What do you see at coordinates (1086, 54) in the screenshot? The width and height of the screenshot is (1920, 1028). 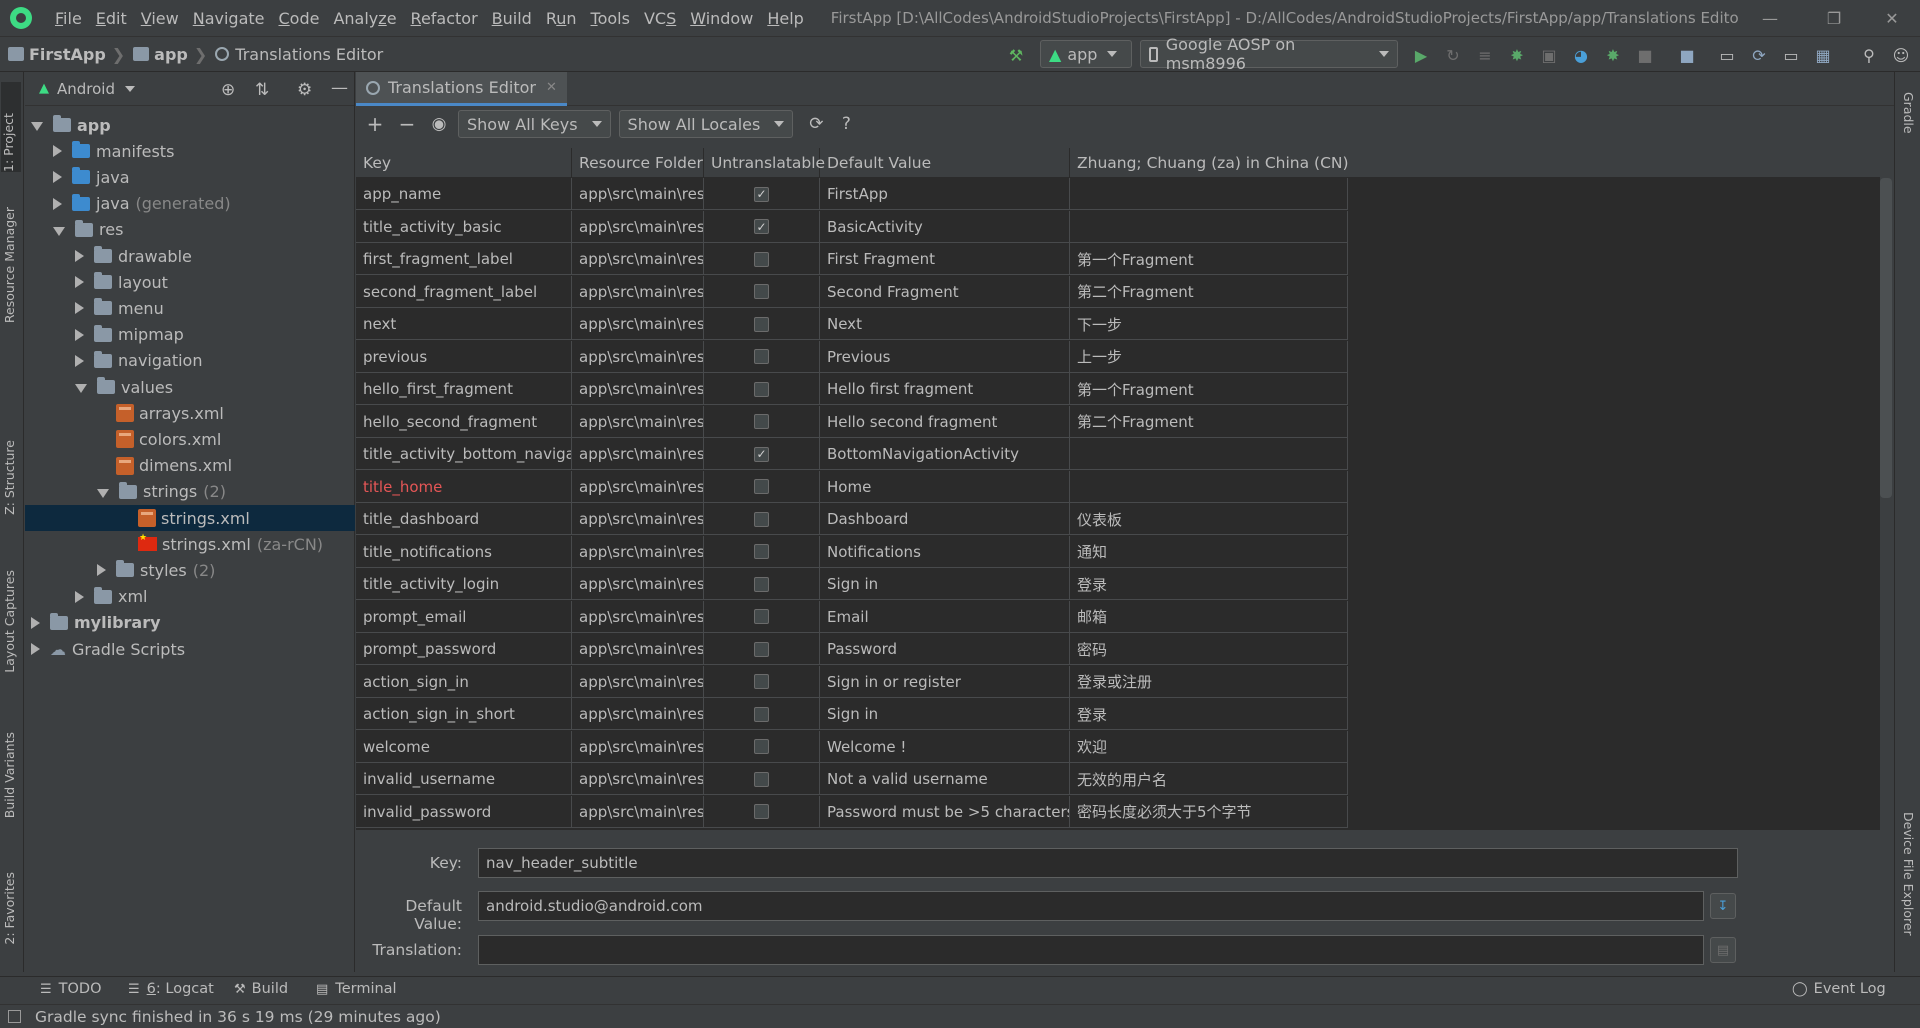 I see `run-config-select: ▲ app` at bounding box center [1086, 54].